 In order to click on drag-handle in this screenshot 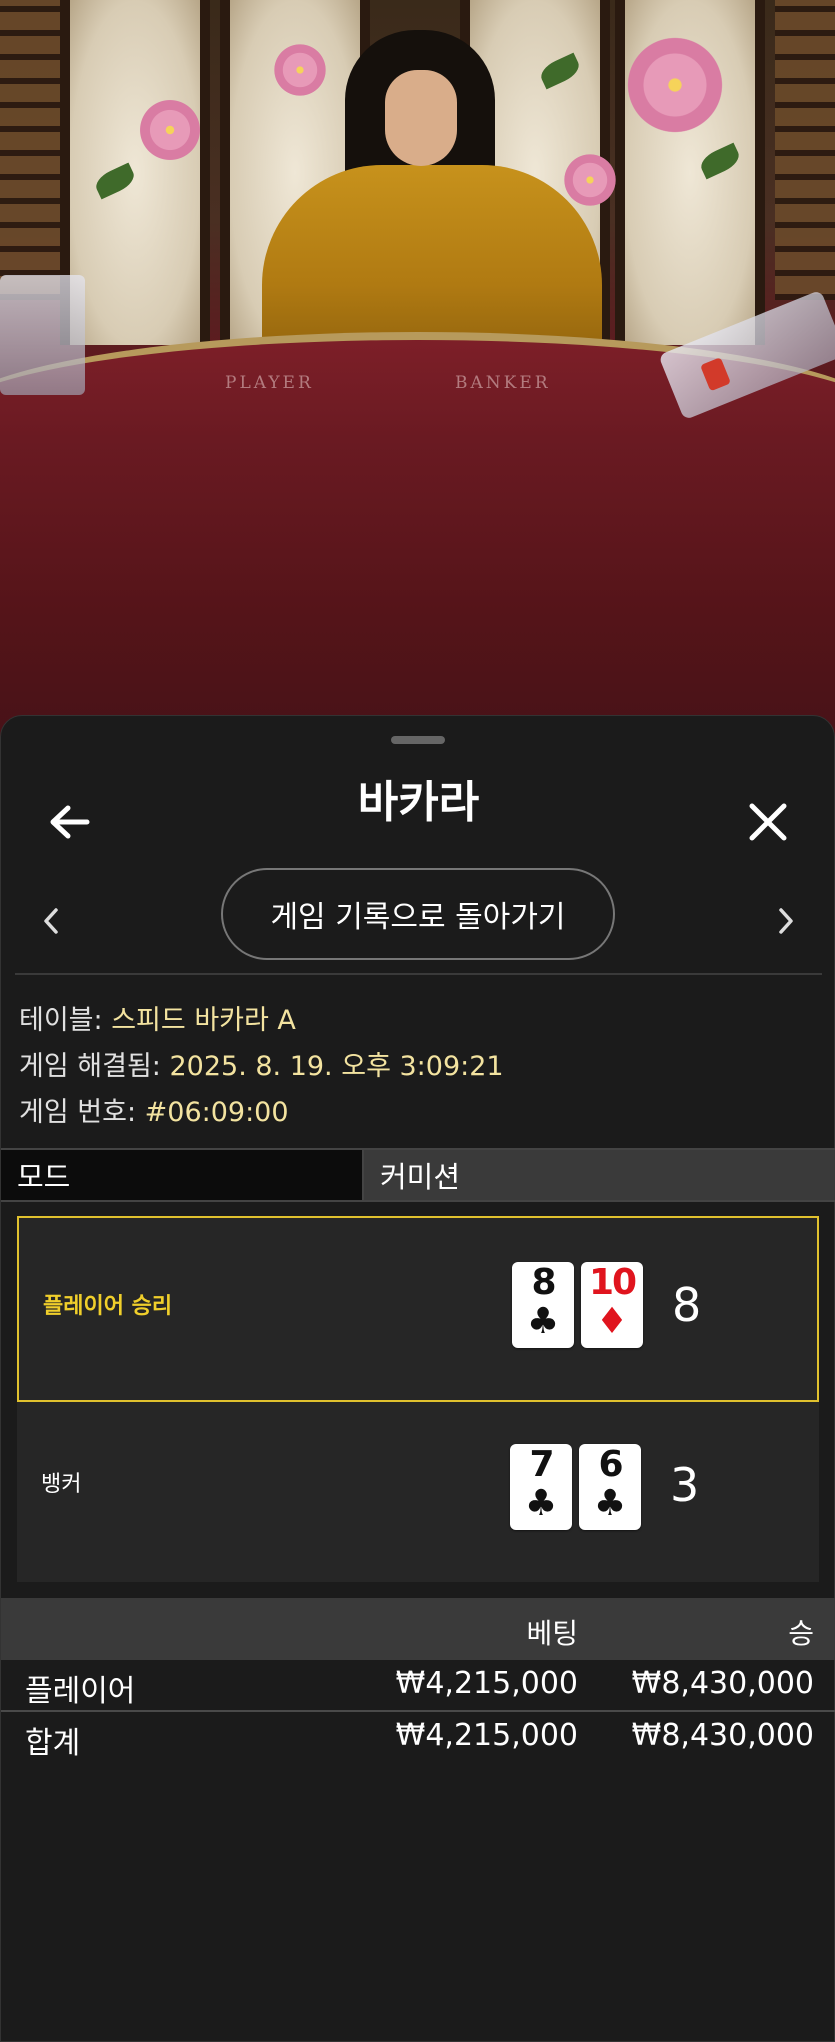, I will do `click(418, 740)`.